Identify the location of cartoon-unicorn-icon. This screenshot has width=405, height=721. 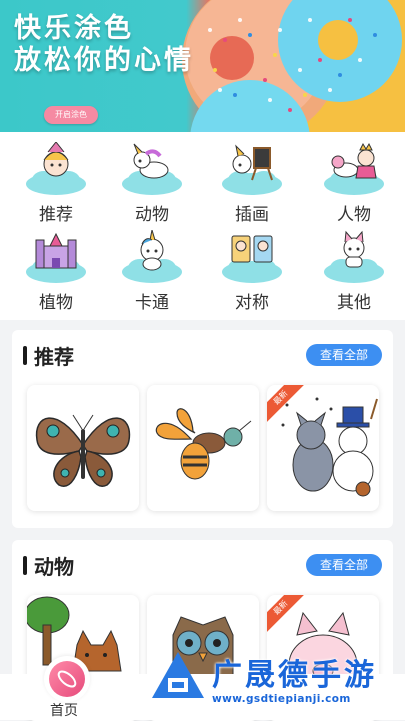
(152, 256).